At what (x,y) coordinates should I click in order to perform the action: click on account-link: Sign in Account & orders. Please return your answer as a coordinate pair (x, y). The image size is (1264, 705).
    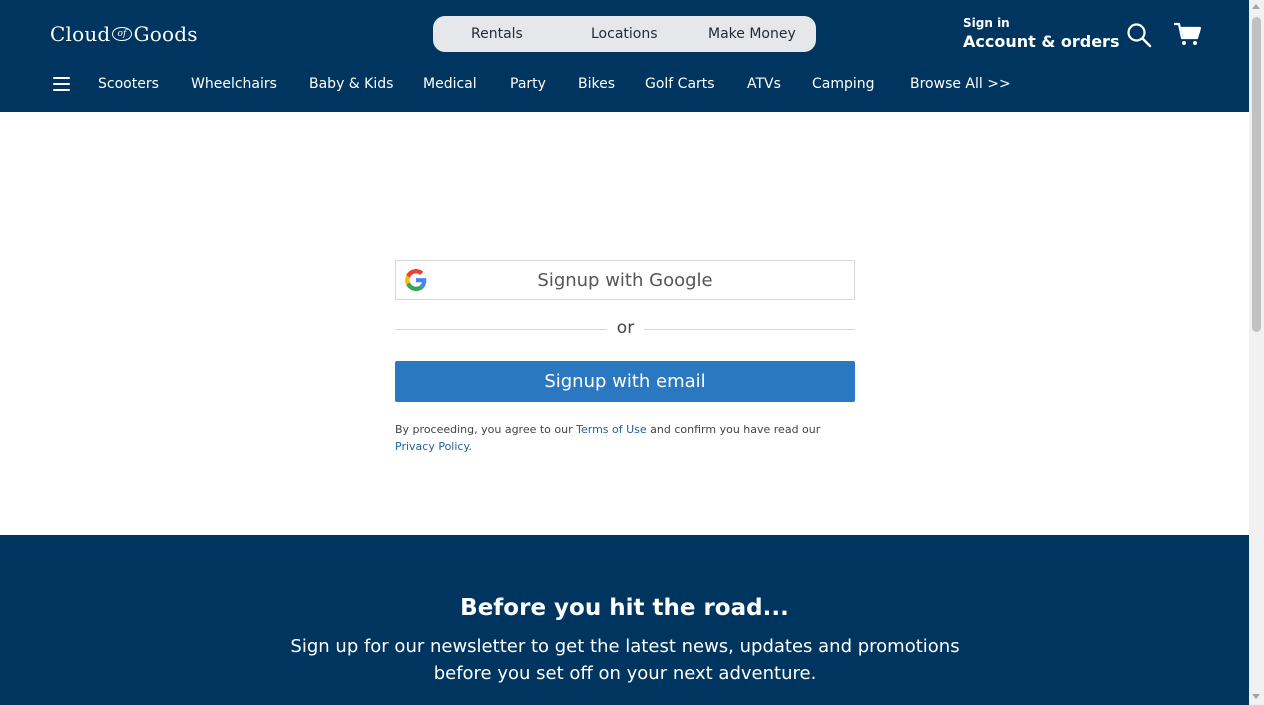
    Looking at the image, I should click on (1041, 34).